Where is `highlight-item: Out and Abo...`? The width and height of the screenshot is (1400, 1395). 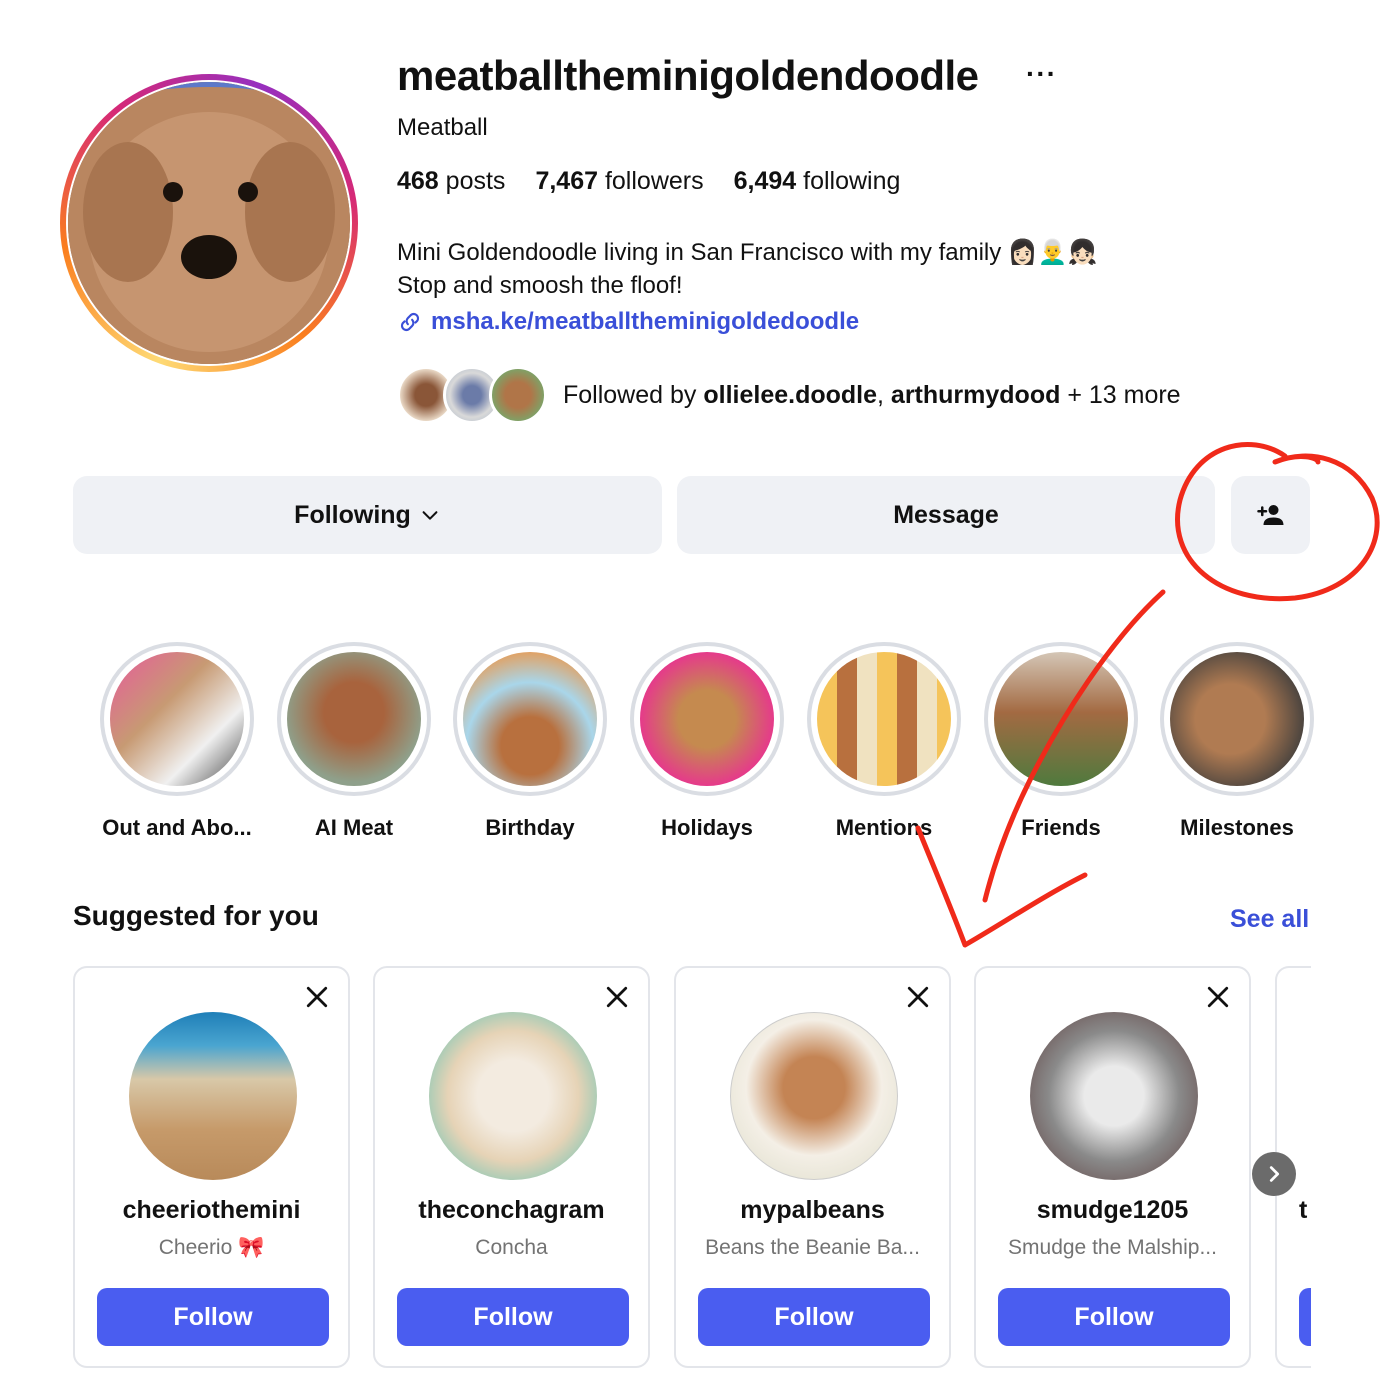 highlight-item: Out and Abo... is located at coordinates (177, 741).